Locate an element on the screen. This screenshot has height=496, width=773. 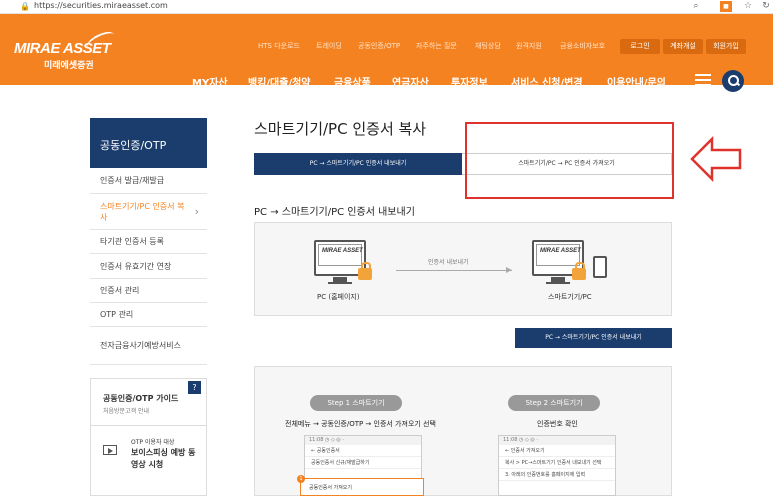
nav-services: 서비스 신청/변경 is located at coordinates (547, 81).